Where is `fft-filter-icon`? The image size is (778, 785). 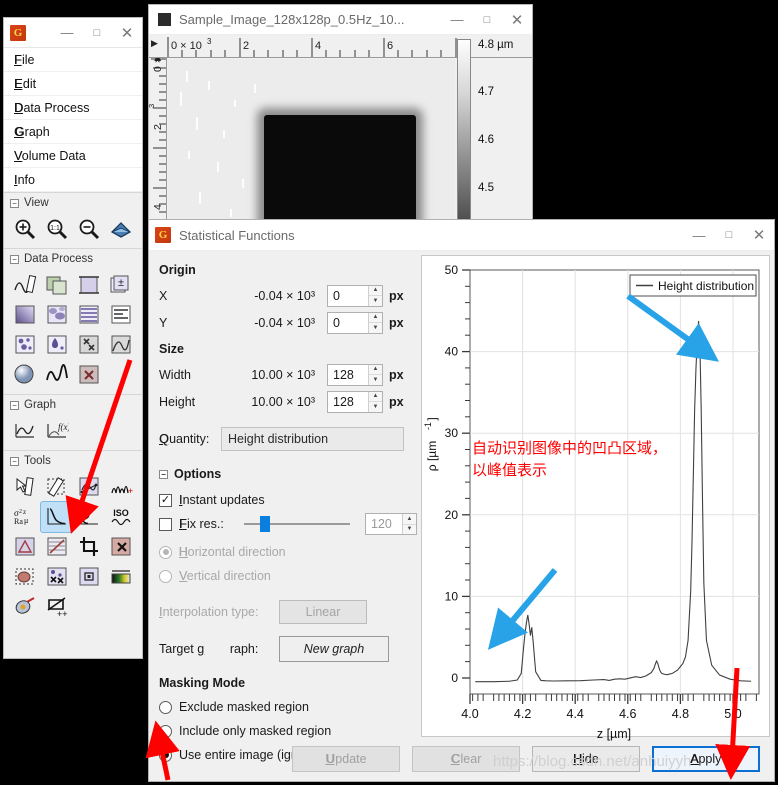
fft-filter-icon is located at coordinates (121, 345).